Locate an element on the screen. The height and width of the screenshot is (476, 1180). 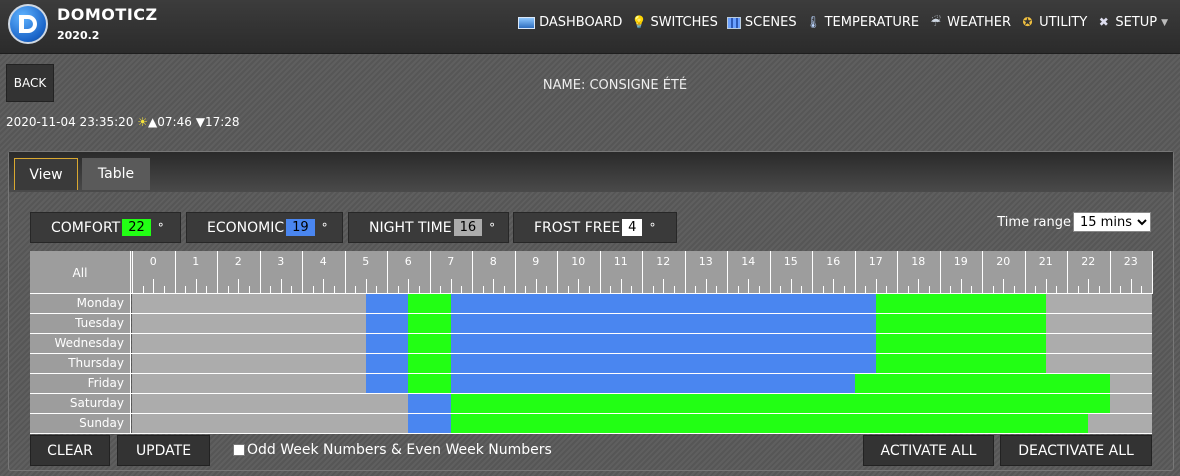
odd-even-checkbox is located at coordinates (239, 450).